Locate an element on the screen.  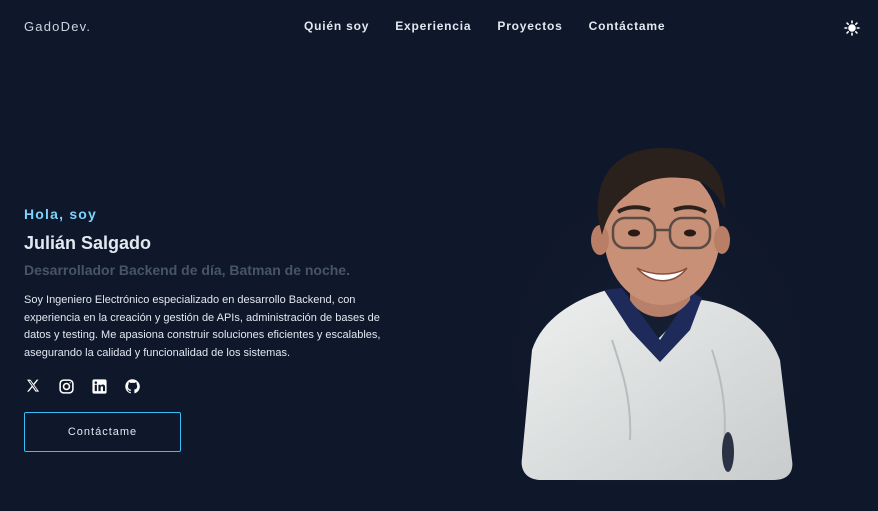
github-icon is located at coordinates (132, 386).